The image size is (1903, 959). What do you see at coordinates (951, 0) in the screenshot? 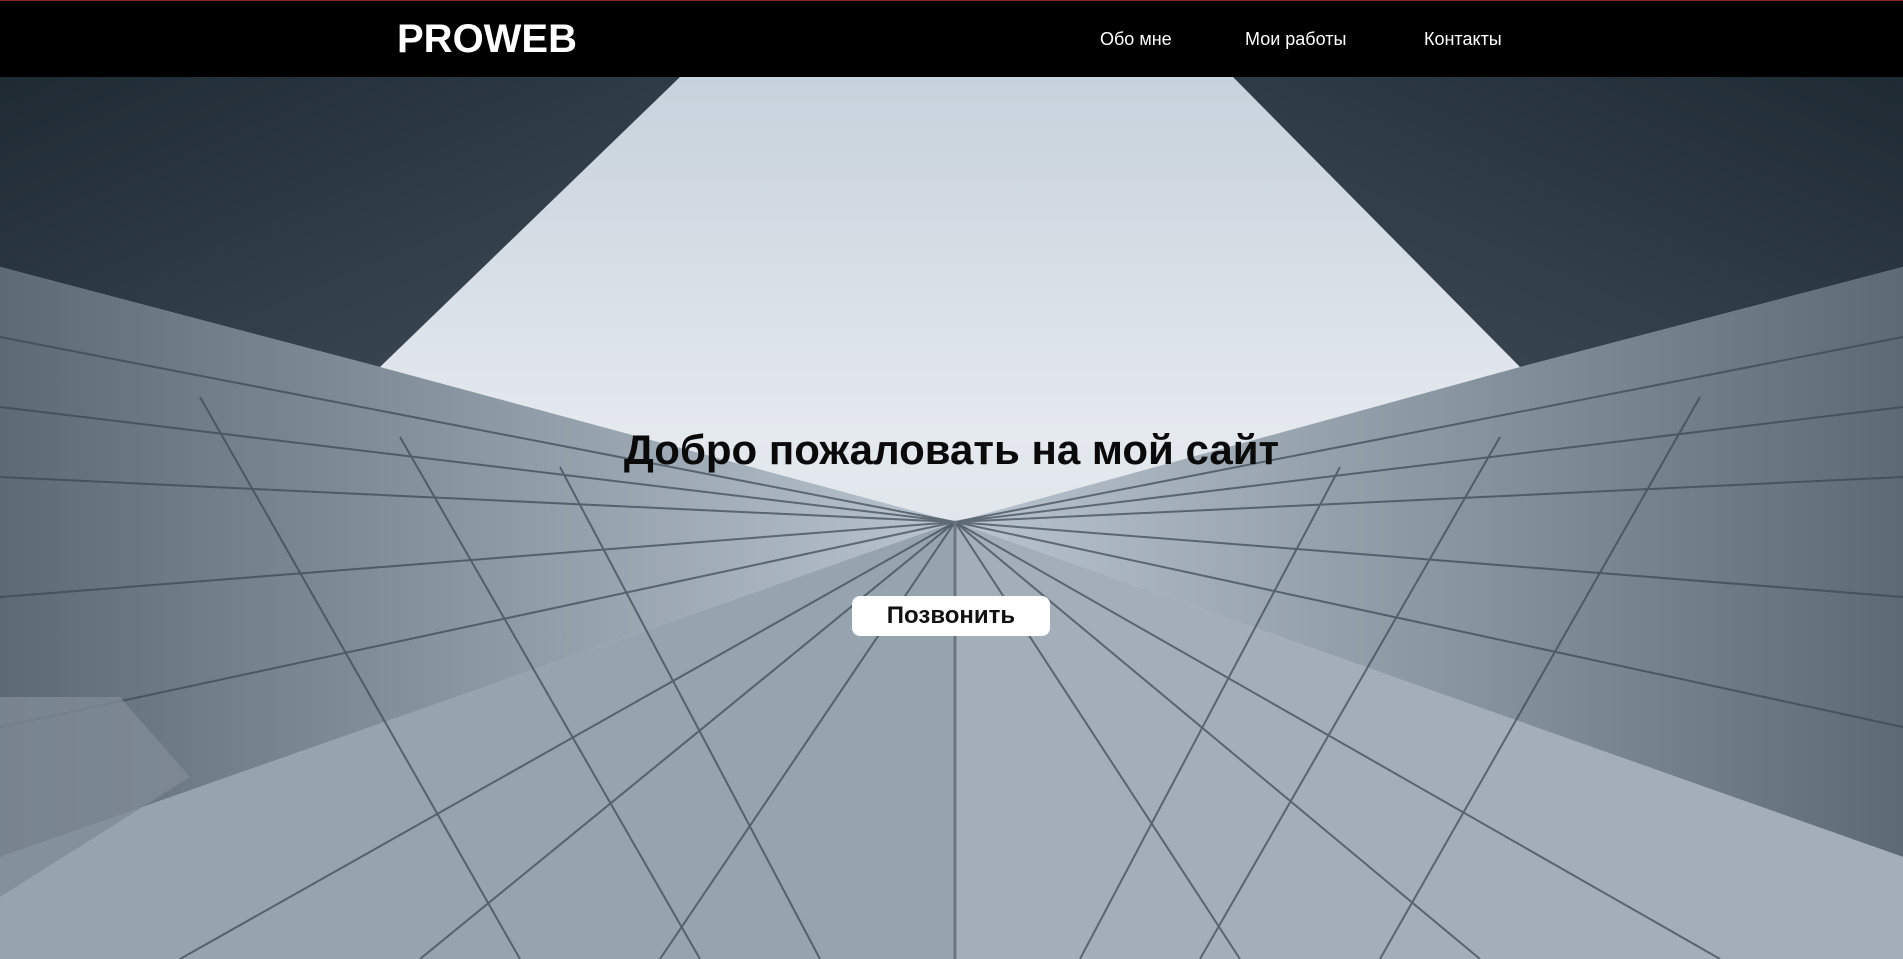
I see `top-accent-line` at bounding box center [951, 0].